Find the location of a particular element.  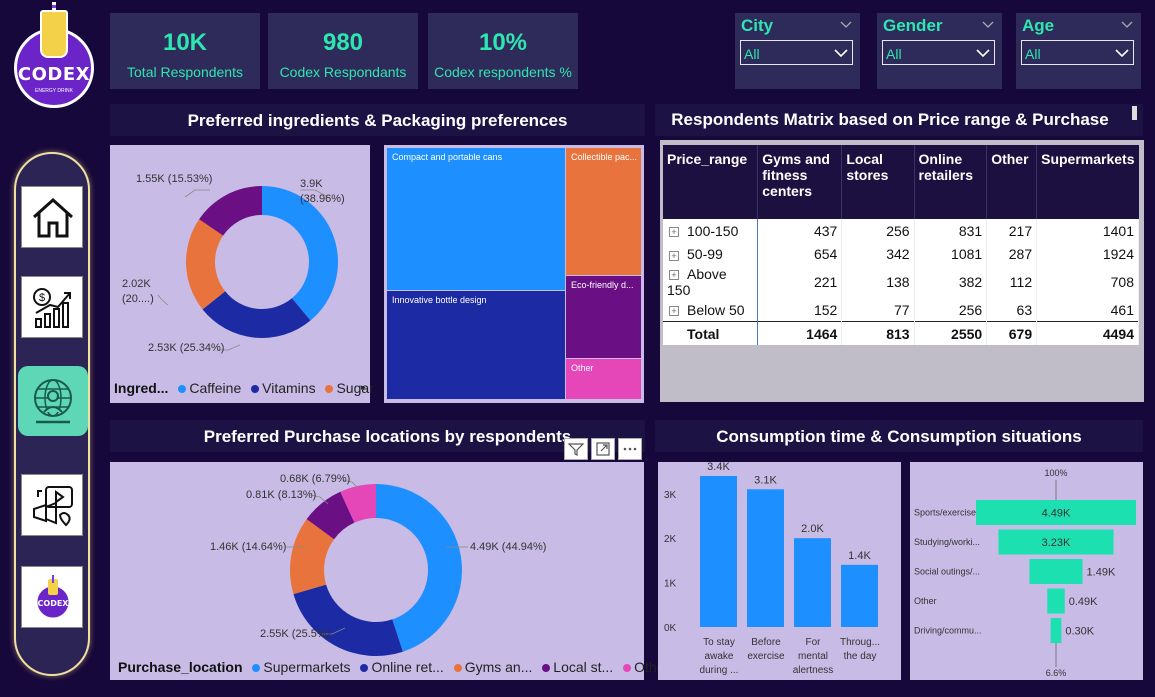

column-header: Online retailers is located at coordinates (951, 182).